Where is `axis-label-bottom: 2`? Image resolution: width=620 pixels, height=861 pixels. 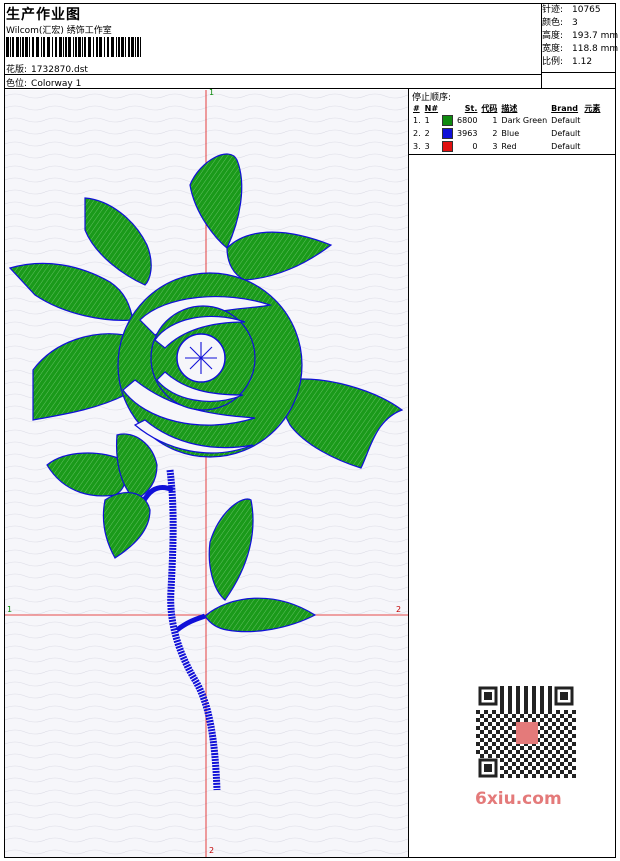 axis-label-bottom: 2 is located at coordinates (212, 850).